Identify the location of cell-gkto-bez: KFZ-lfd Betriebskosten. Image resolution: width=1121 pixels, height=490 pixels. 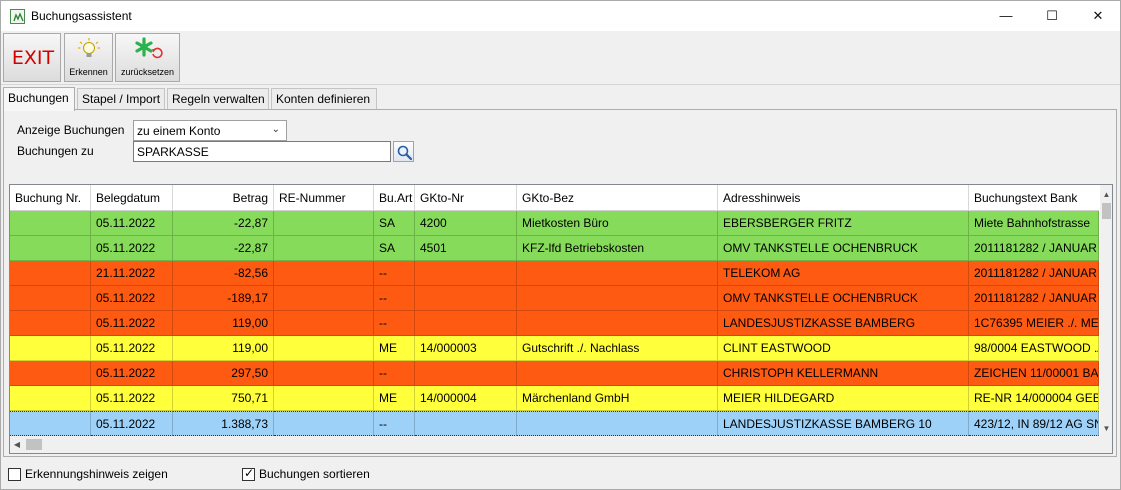
(617, 248).